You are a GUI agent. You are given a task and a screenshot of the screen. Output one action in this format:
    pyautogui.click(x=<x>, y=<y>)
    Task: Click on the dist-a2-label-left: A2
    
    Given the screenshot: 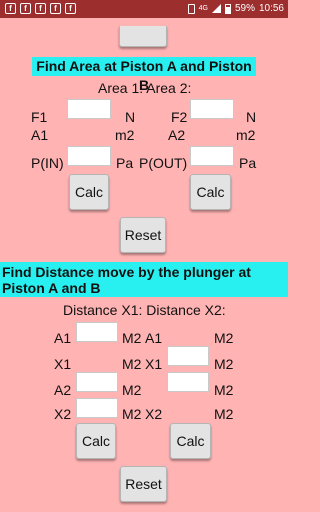 What is the action you would take?
    pyautogui.click(x=63, y=390)
    